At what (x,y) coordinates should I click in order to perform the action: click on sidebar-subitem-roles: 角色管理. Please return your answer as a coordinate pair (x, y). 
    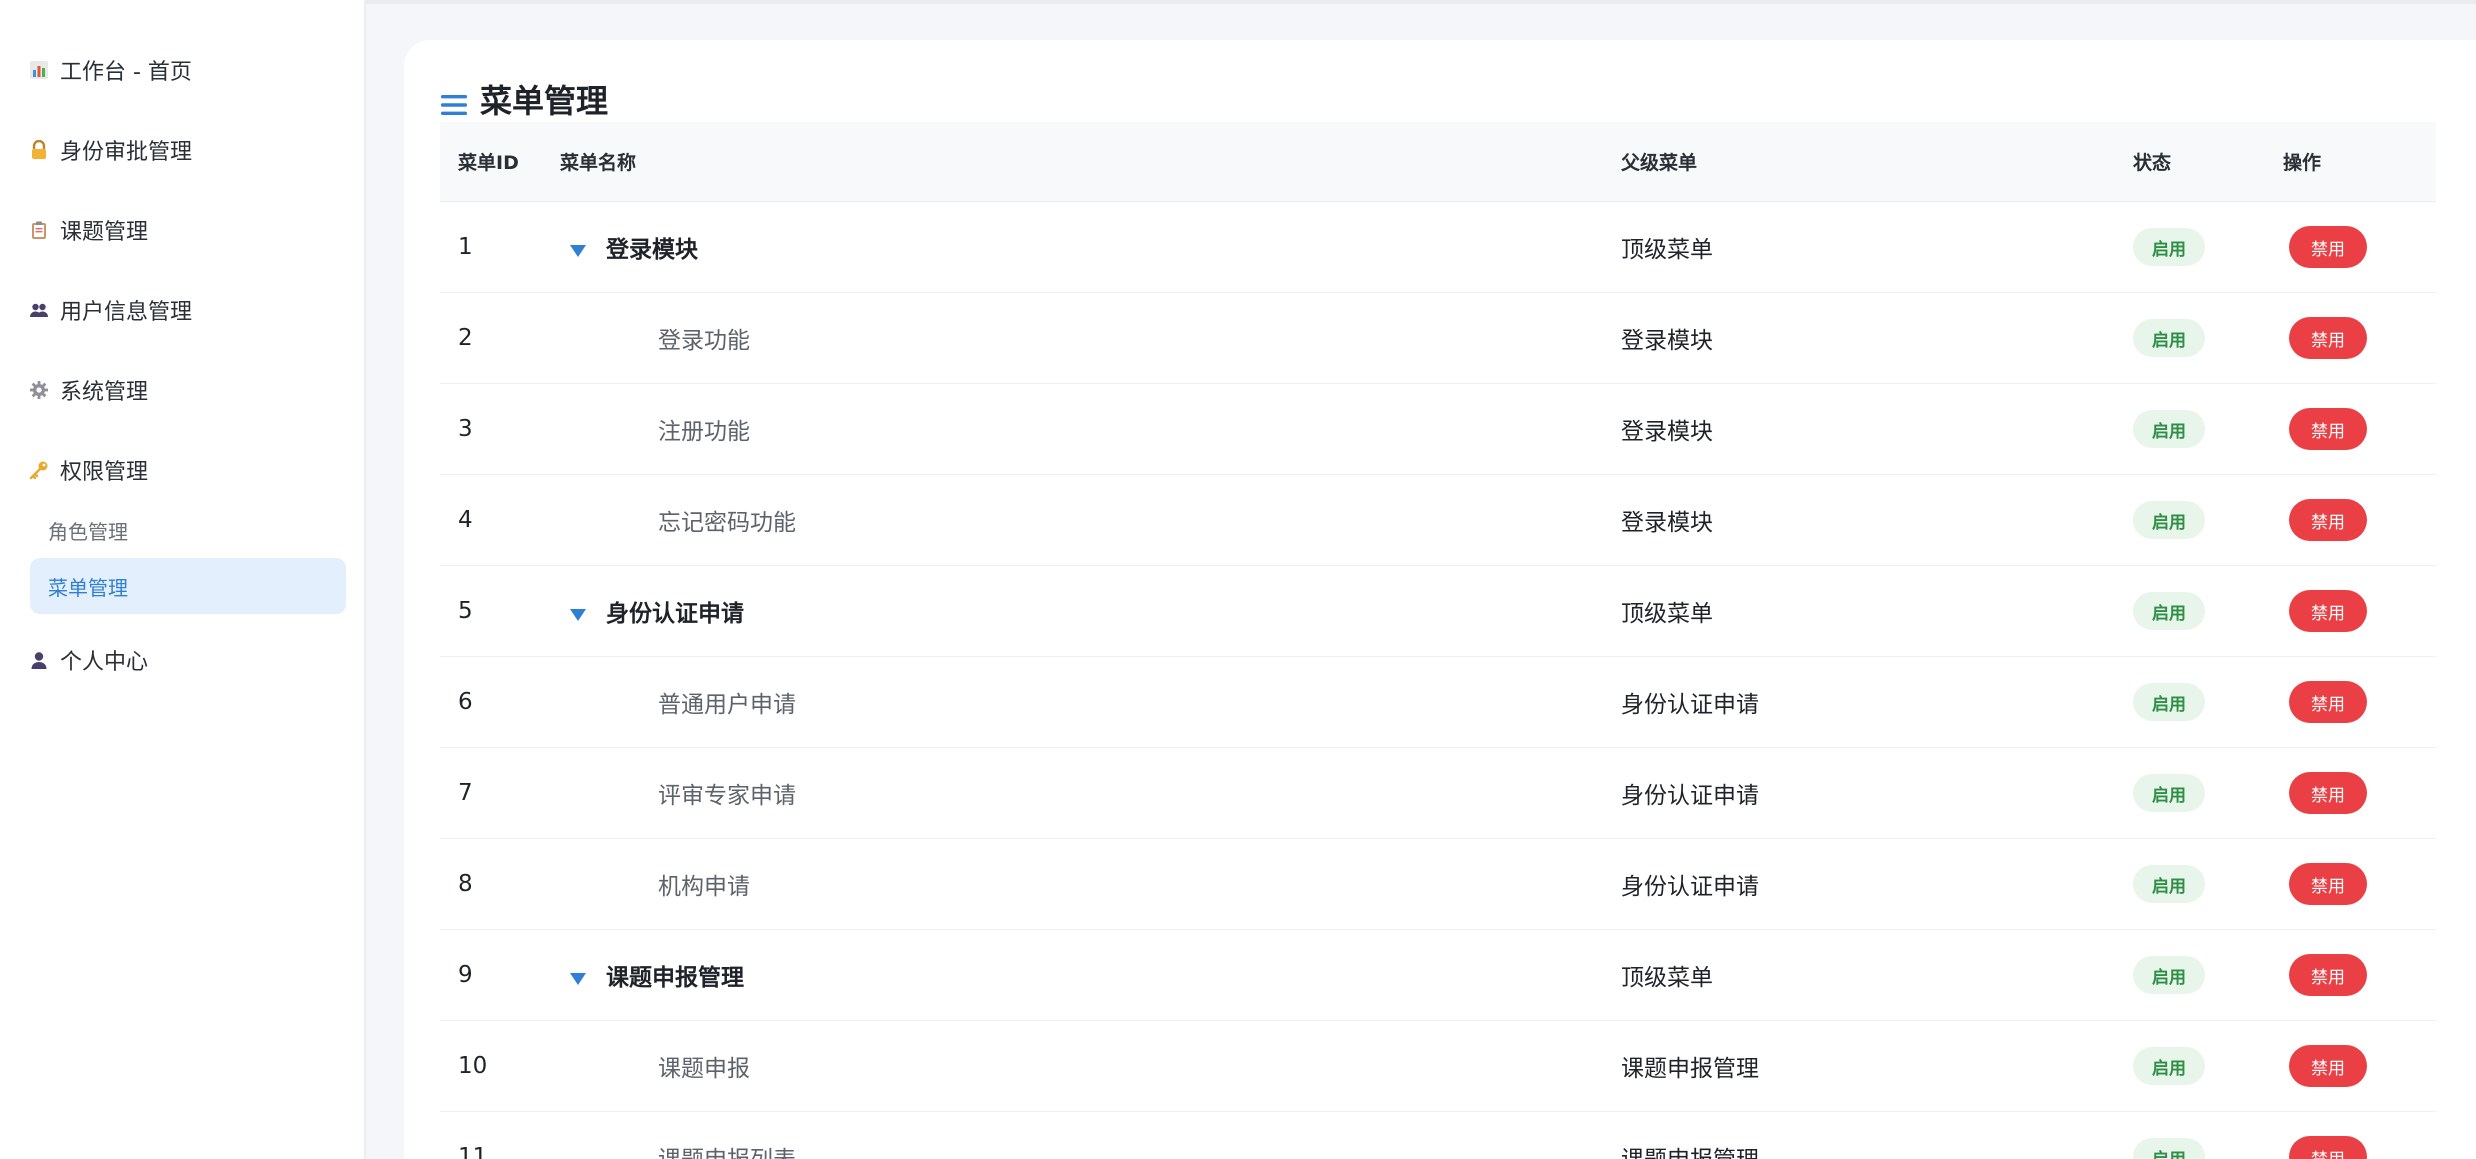
    Looking at the image, I should click on (188, 530).